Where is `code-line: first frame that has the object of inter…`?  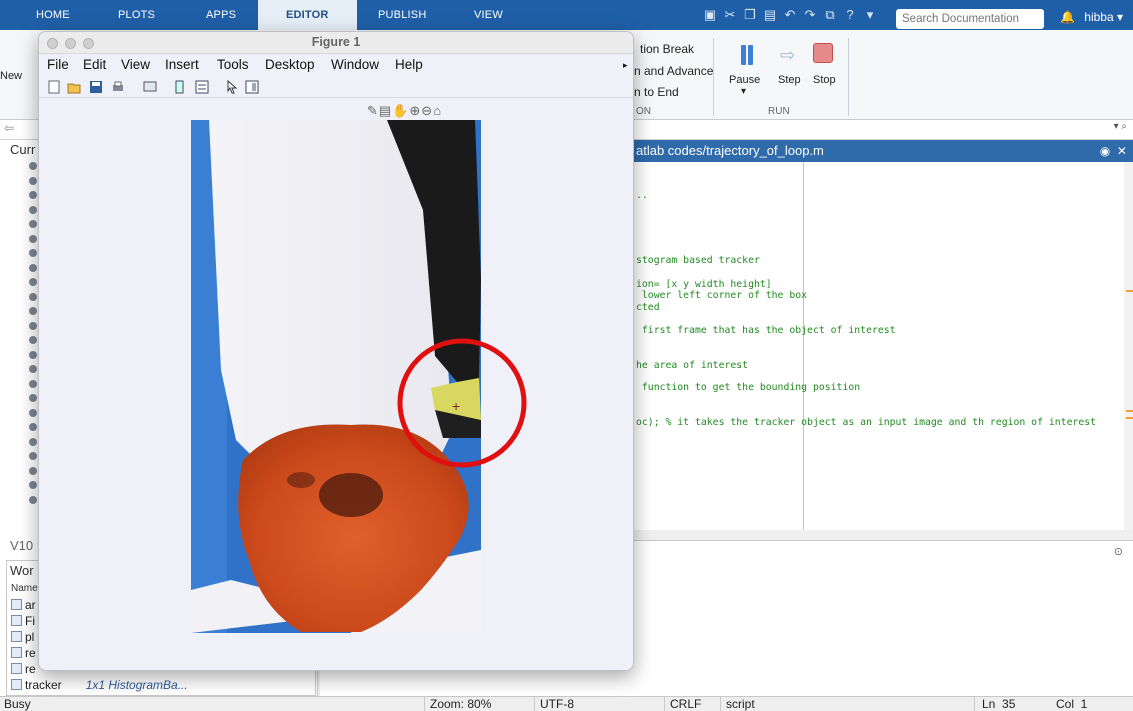 code-line: first frame that has the object of inter… is located at coordinates (766, 330).